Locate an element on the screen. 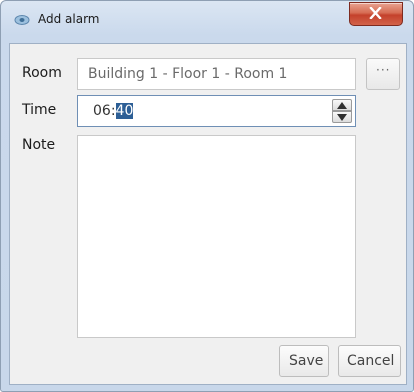 This screenshot has height=392, width=414. close-icon is located at coordinates (375, 13).